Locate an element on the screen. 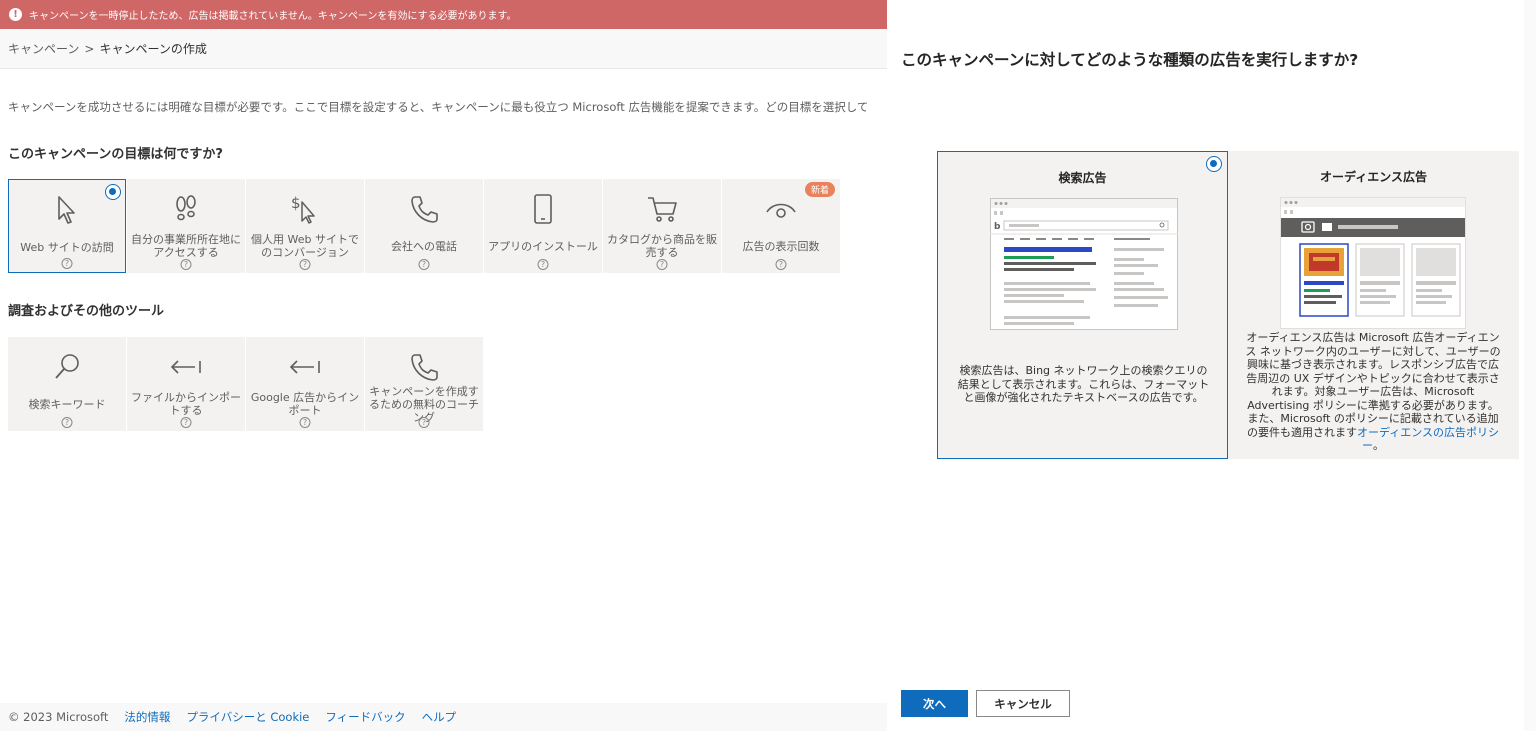  audience-ads-description-suffix: 。 is located at coordinates (1378, 445).